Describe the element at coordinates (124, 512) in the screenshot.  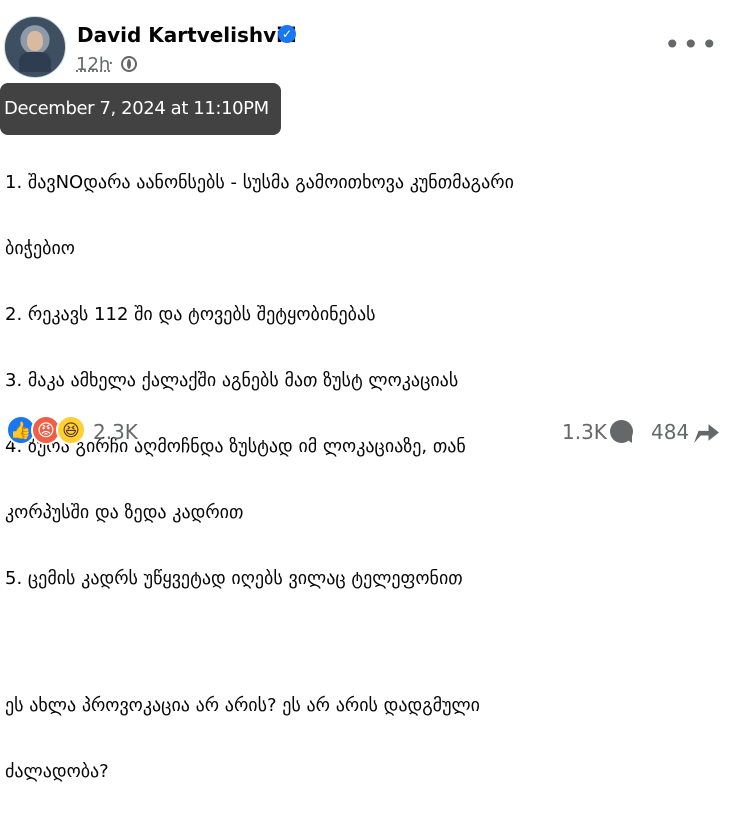
I see `post-line: კორპუსში და ზედა კადრით` at that location.